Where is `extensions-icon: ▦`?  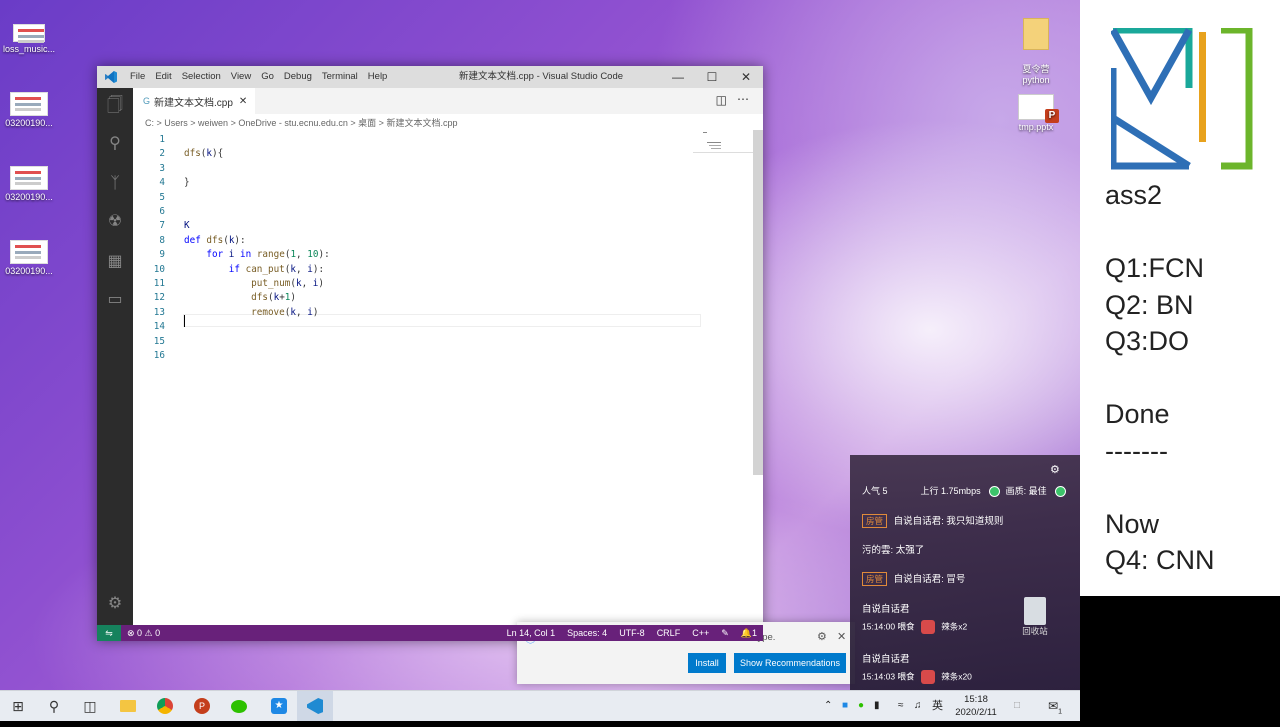 extensions-icon: ▦ is located at coordinates (115, 262).